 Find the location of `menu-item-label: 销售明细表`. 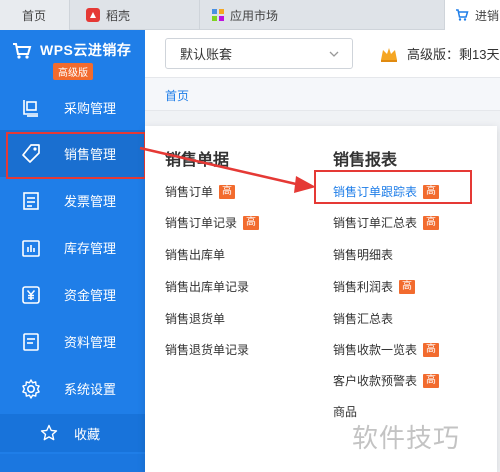

menu-item-label: 销售明细表 is located at coordinates (363, 255).